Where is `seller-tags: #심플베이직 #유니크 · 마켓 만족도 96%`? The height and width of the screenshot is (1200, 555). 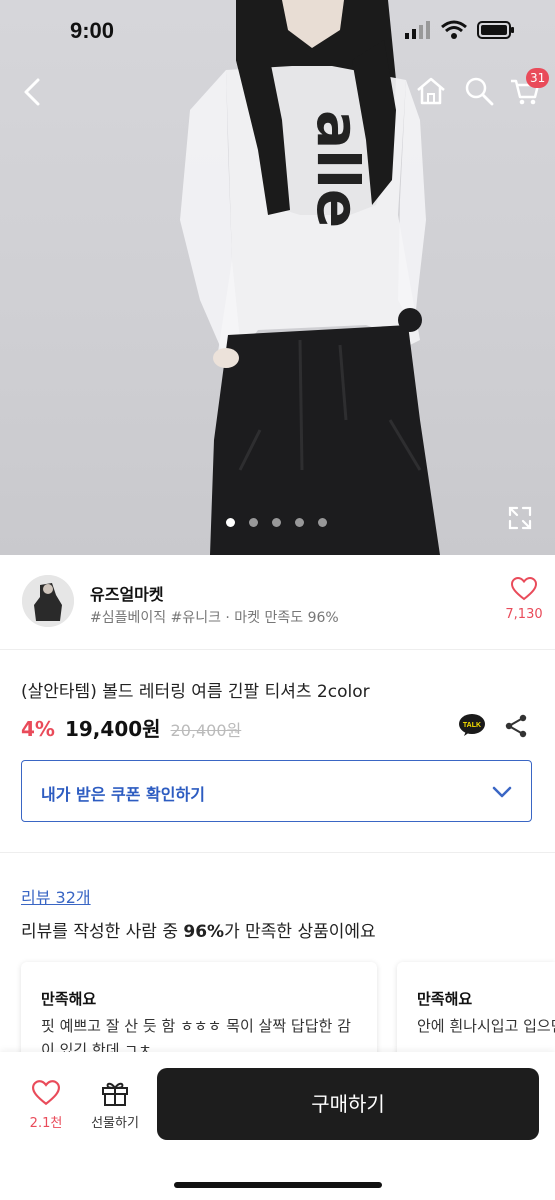 seller-tags: #심플베이직 #유니크 · 마켓 만족도 96% is located at coordinates (214, 618).